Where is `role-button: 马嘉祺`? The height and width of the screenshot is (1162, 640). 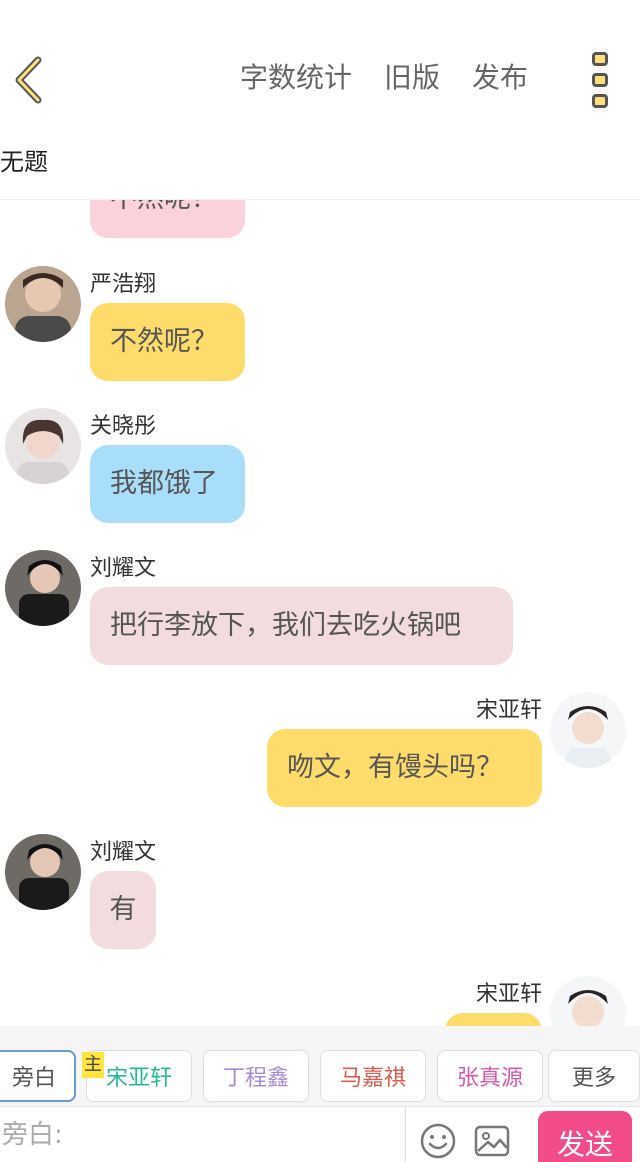
role-button: 马嘉祺 is located at coordinates (373, 1076).